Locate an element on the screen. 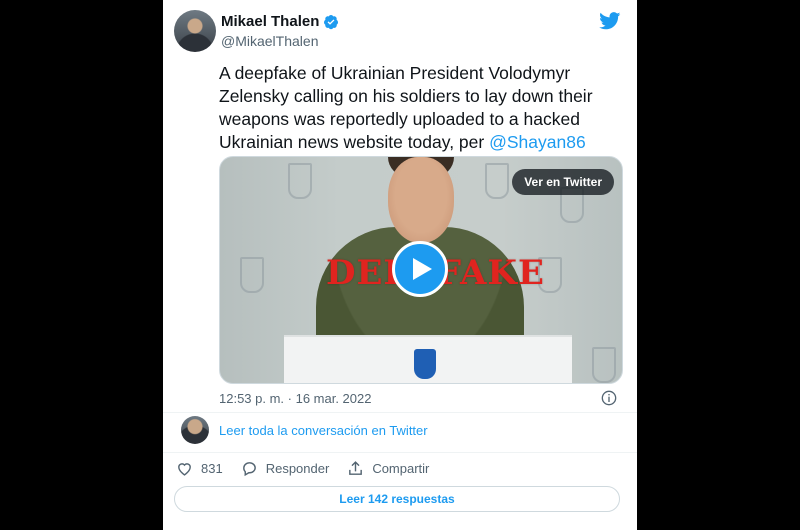 The width and height of the screenshot is (800, 530). view-on-twitter-button: Ver en Twitter is located at coordinates (563, 182).